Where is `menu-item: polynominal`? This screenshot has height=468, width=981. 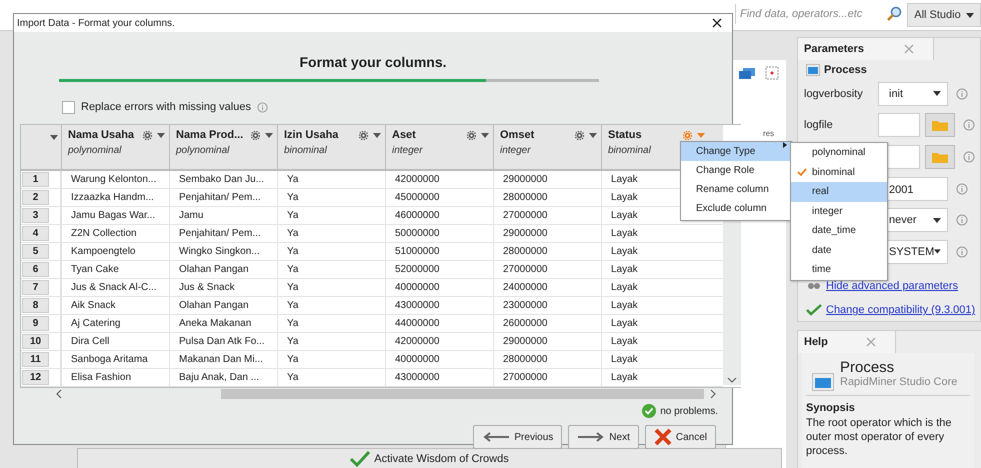
menu-item: polynominal is located at coordinates (839, 152).